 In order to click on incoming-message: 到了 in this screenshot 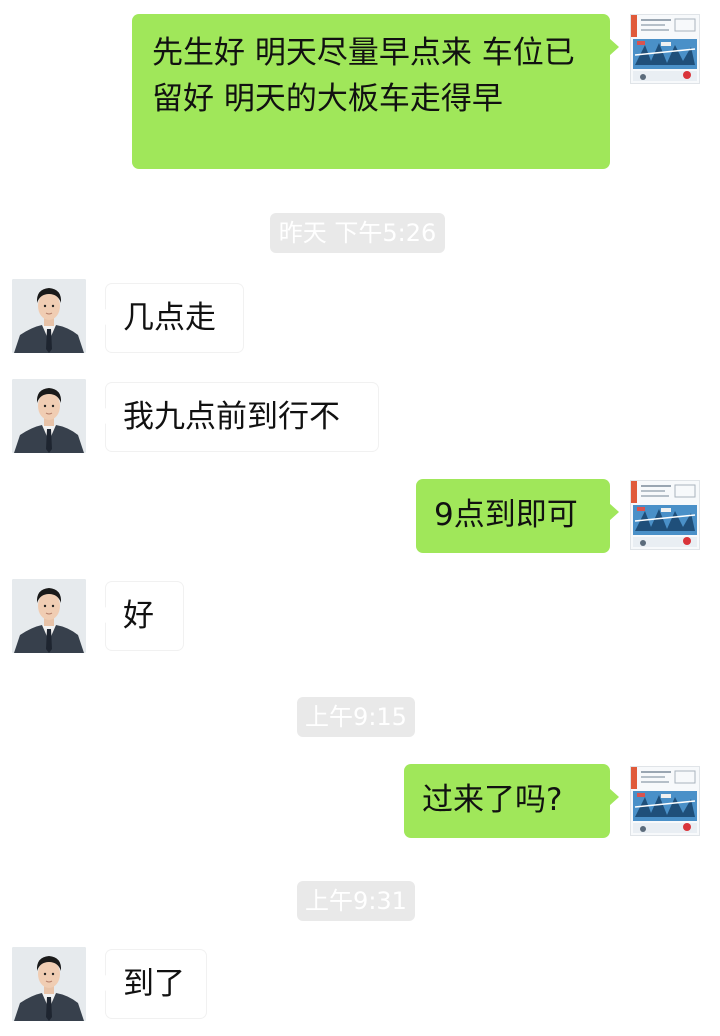, I will do `click(151, 984)`.